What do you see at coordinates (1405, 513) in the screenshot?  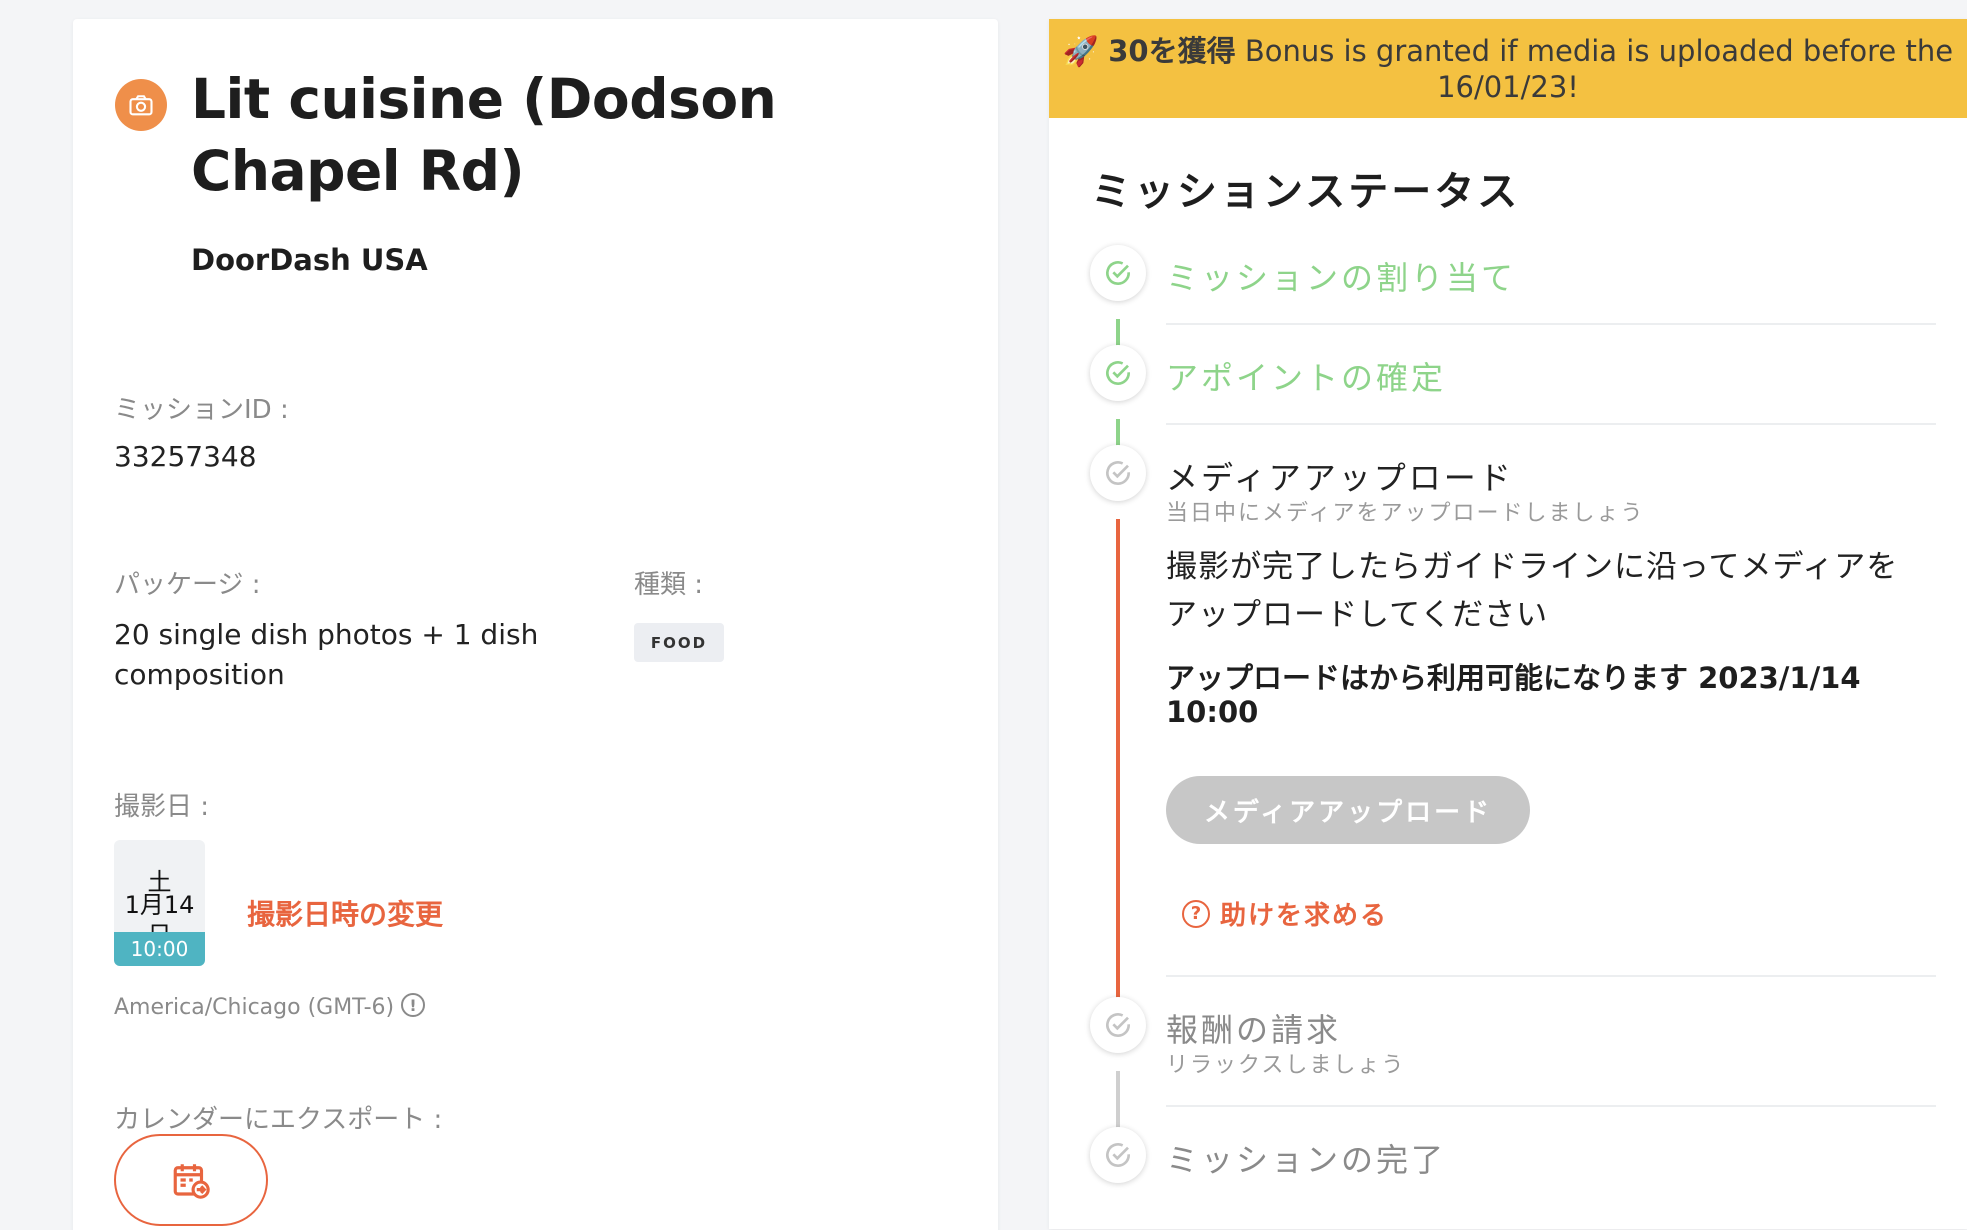 I see `step-sub-media-upload: 当日中にメディアをアップロードしましょう` at bounding box center [1405, 513].